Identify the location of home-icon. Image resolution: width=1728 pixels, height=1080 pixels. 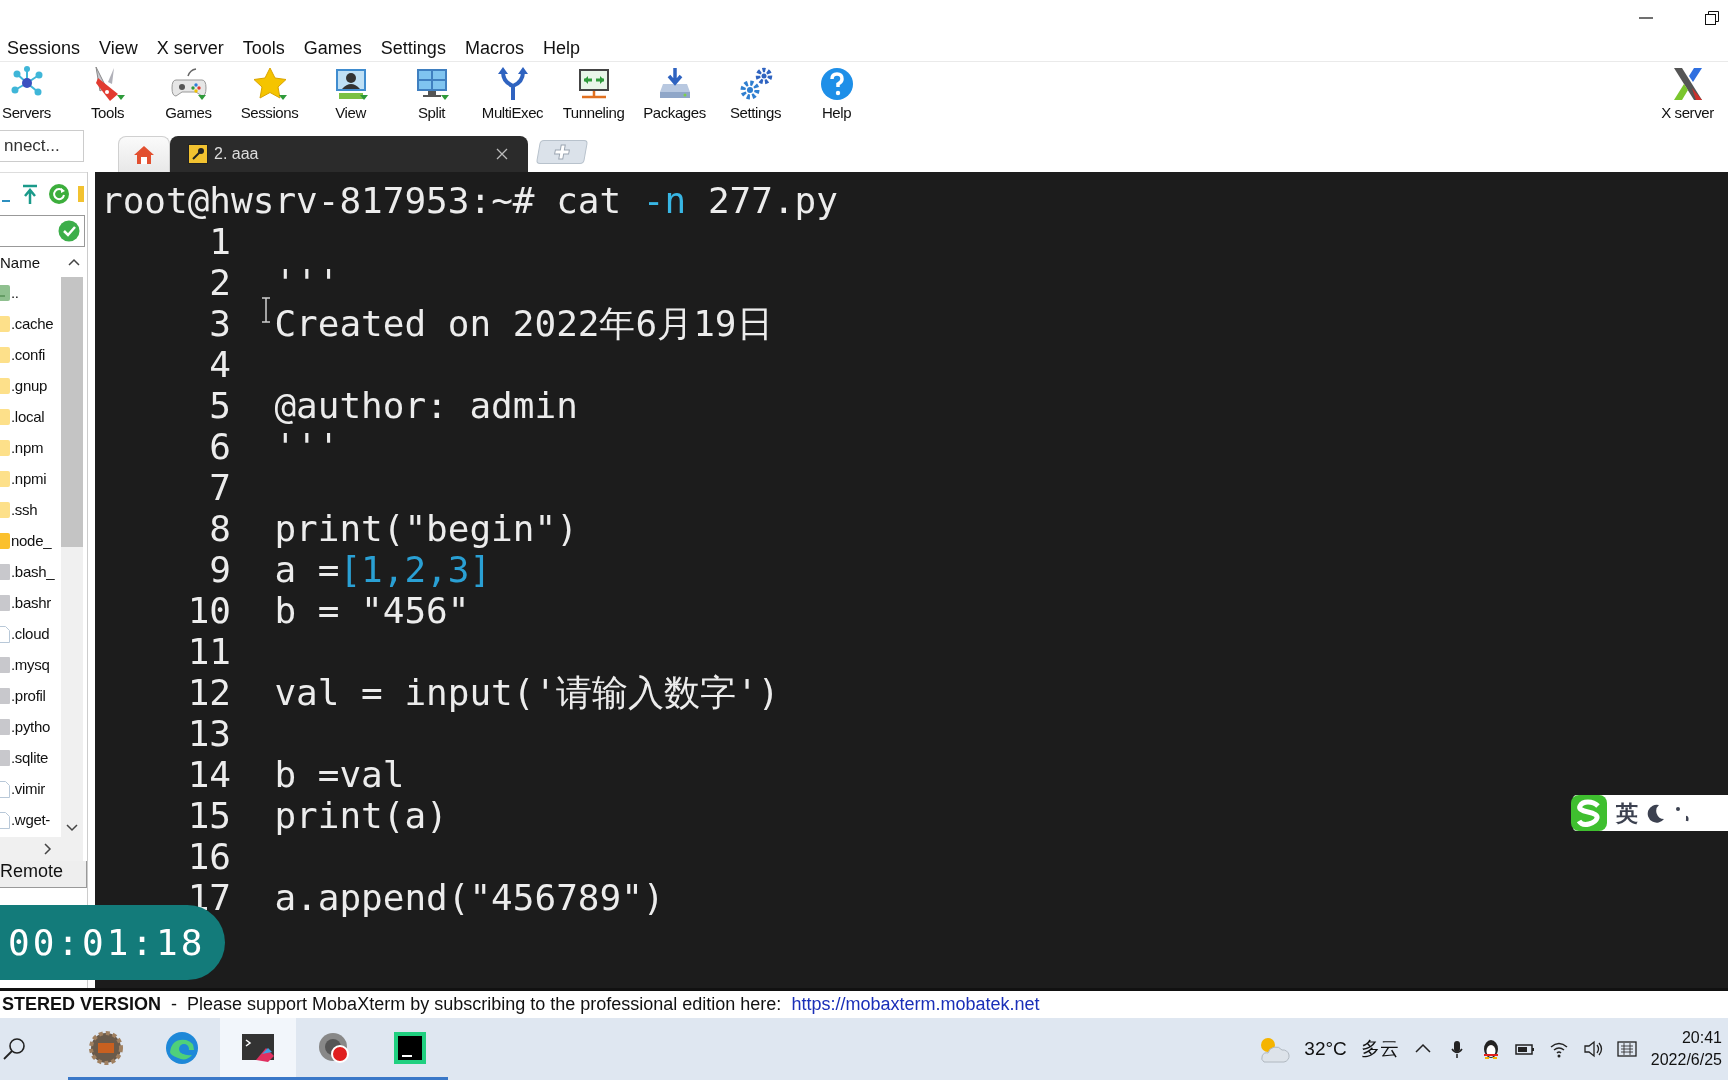
(144, 154).